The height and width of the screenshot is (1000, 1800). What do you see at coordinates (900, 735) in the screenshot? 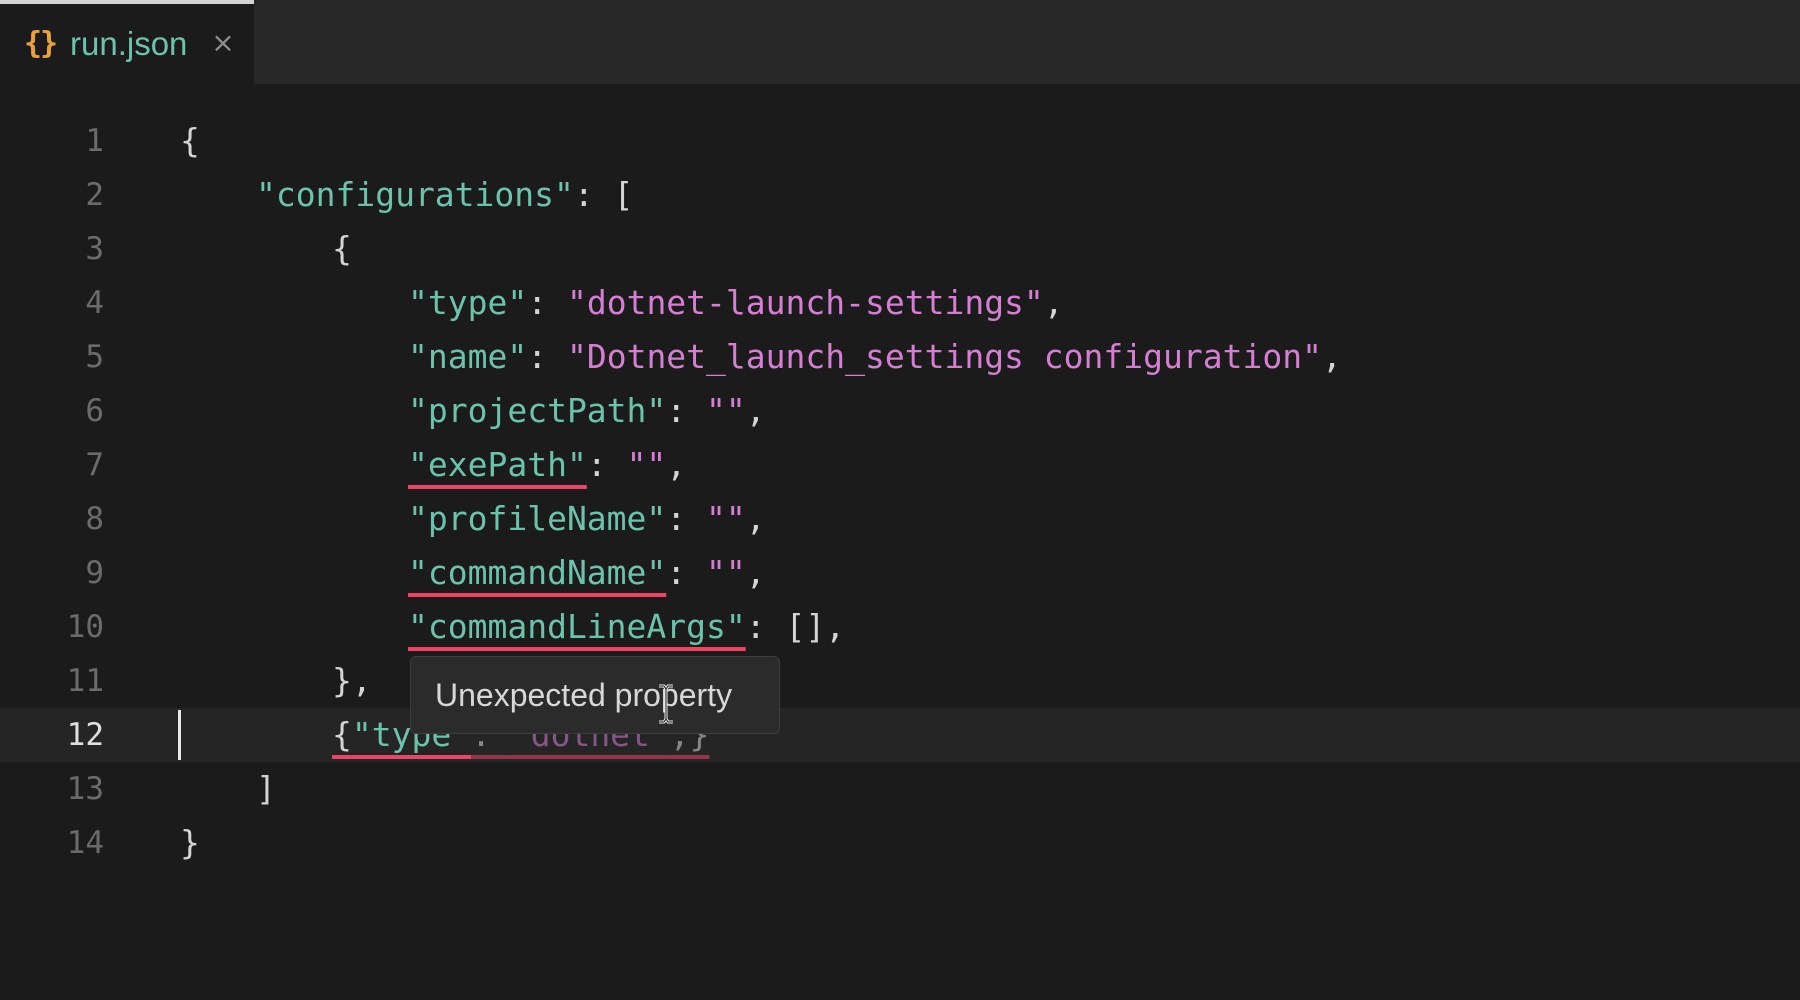
I see `code-line: 12 {"type": "dotnet",}` at bounding box center [900, 735].